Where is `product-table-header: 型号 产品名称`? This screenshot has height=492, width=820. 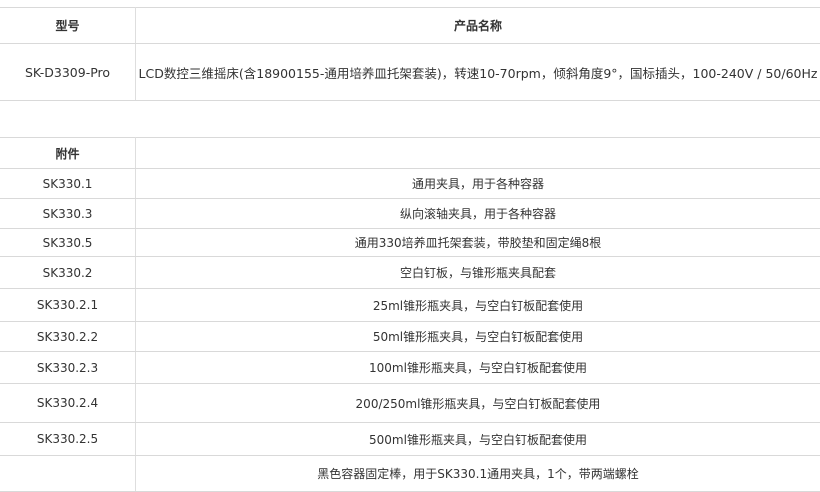
product-table-header: 型号 产品名称 is located at coordinates (410, 26).